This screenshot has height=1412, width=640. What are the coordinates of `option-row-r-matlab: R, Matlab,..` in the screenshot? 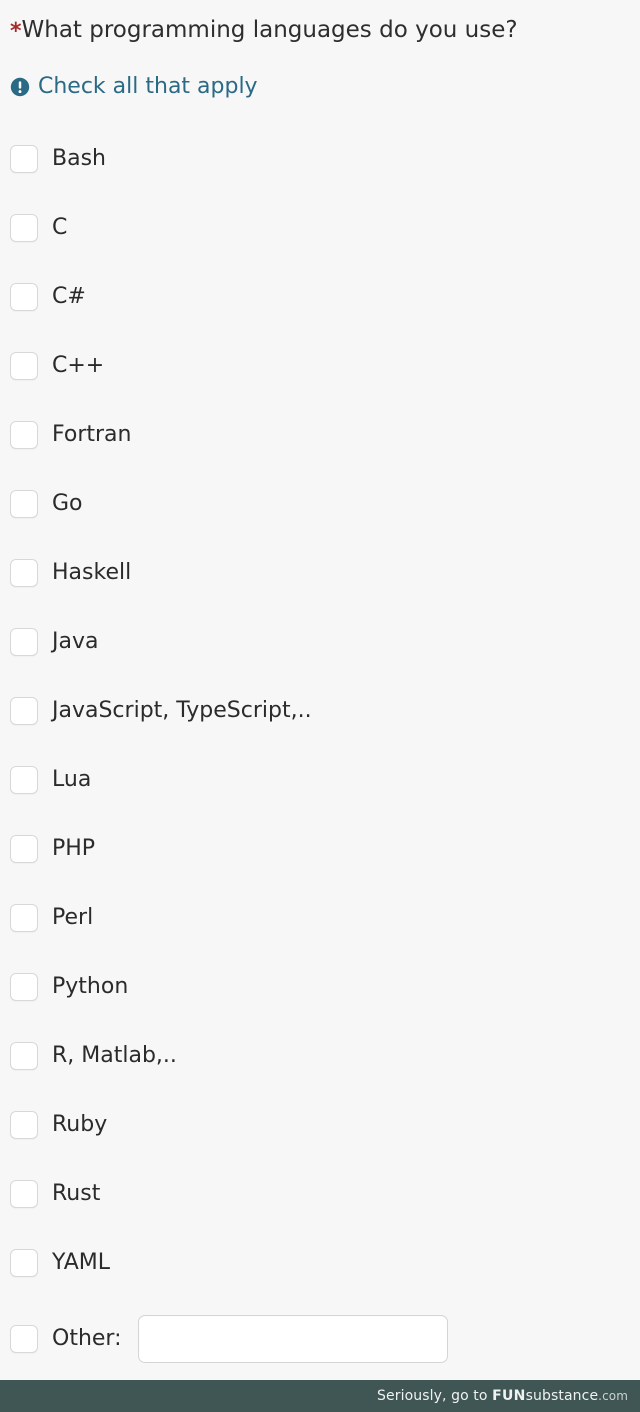 It's located at (320, 1062).